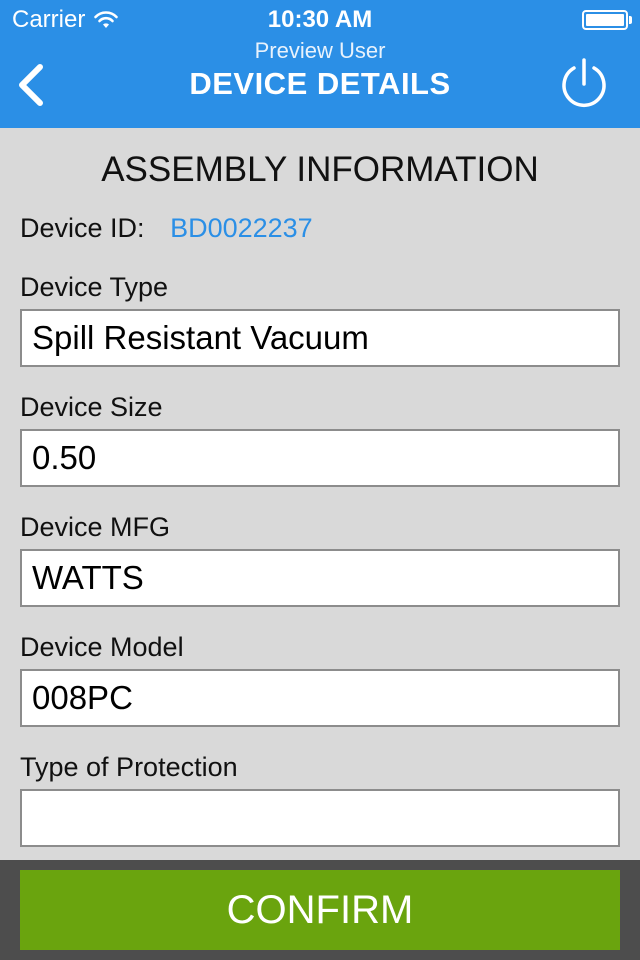 The image size is (640, 960). Describe the element at coordinates (320, 818) in the screenshot. I see `type-of-protection-field` at that location.